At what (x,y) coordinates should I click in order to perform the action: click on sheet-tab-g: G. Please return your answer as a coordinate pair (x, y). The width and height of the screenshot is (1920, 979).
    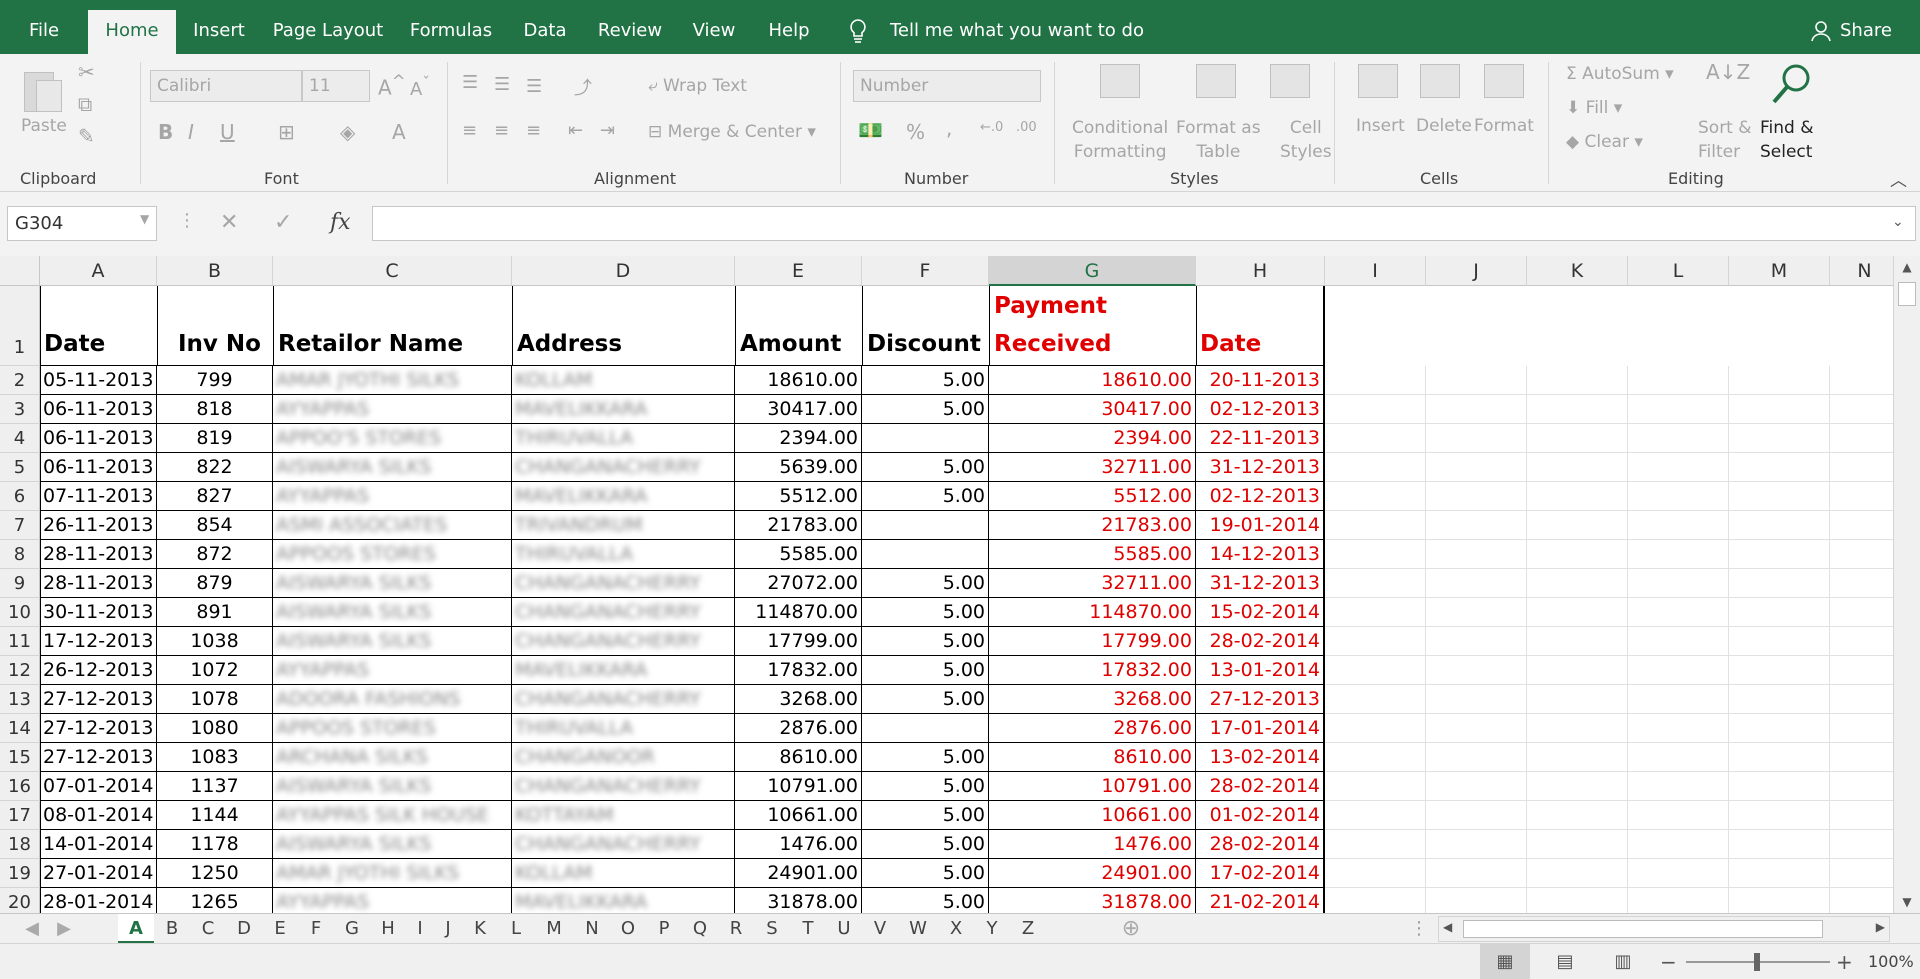
    Looking at the image, I should click on (352, 929).